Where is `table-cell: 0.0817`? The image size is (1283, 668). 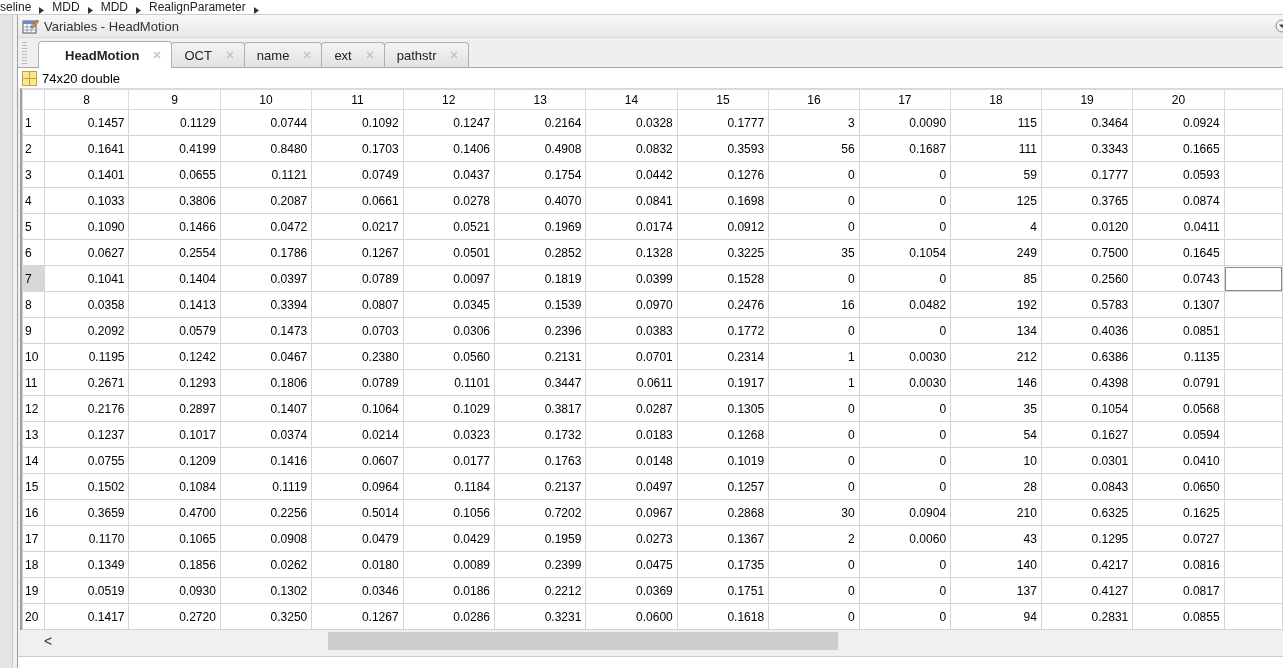
table-cell: 0.0817 is located at coordinates (1178, 590).